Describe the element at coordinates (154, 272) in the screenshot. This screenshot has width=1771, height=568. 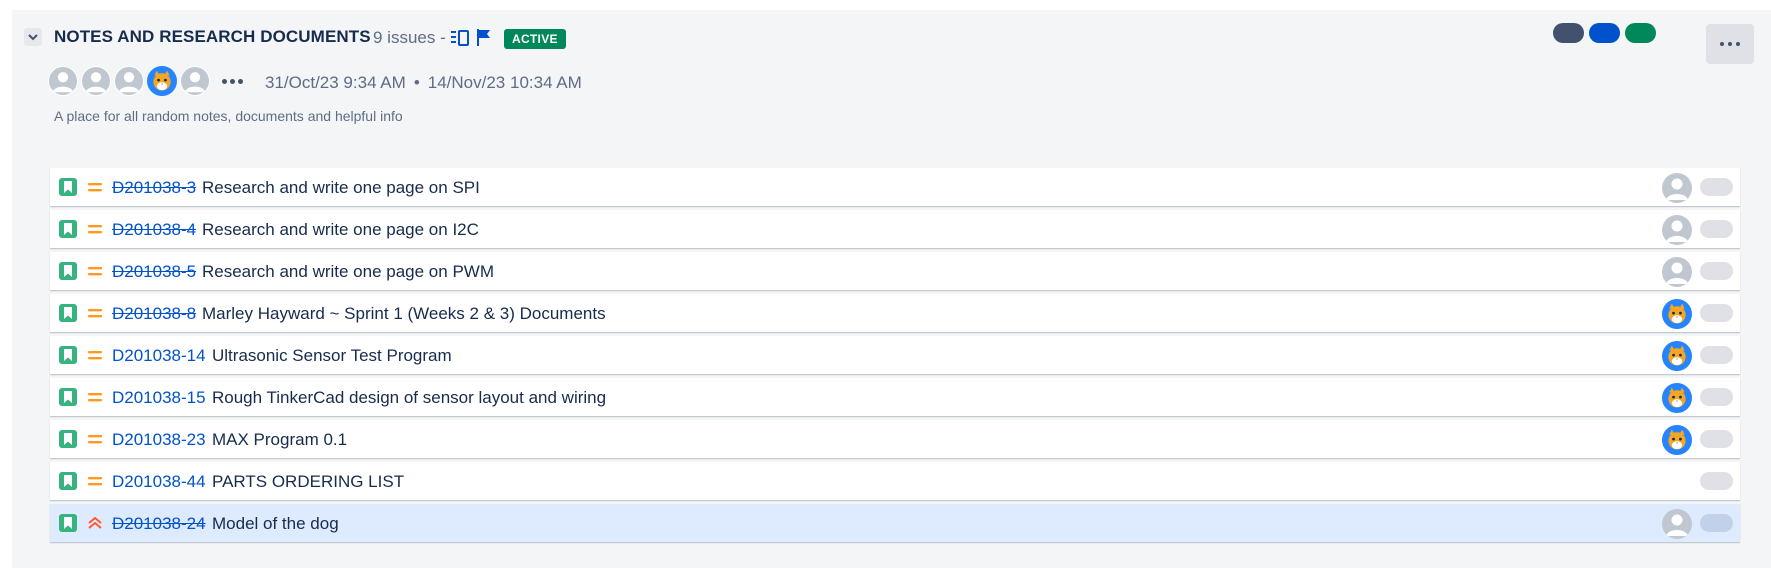
I see `issue-key-link: D201038-5` at that location.